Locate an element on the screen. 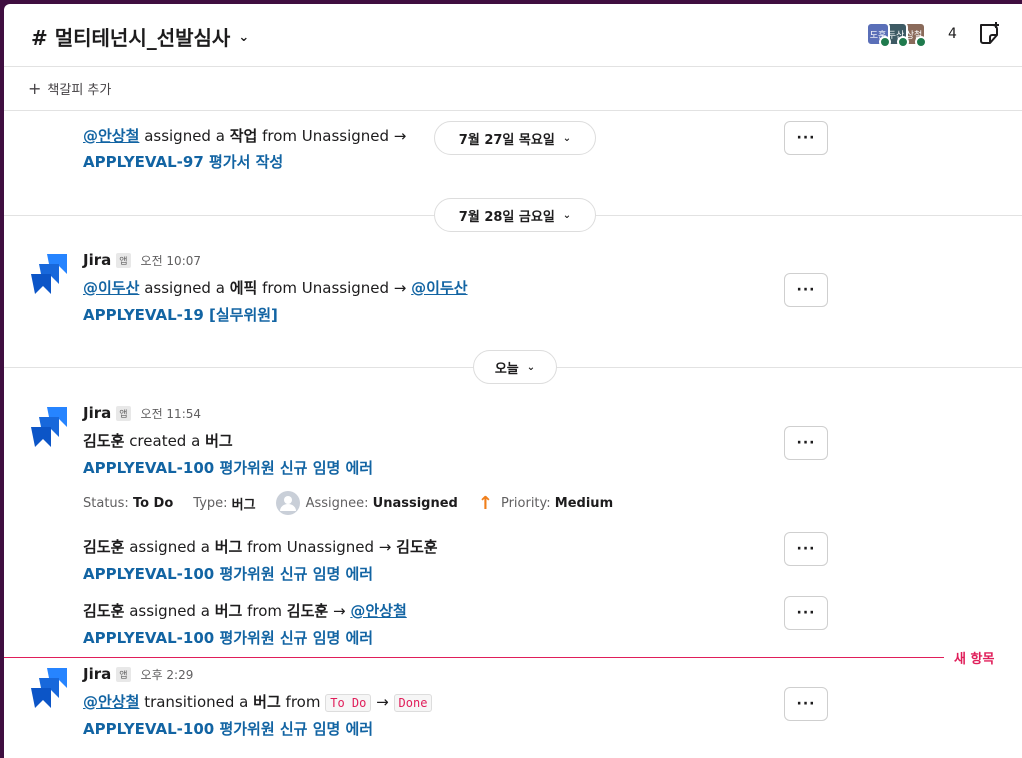  message-text: 김도훈 created a 버그 is located at coordinates (158, 440).